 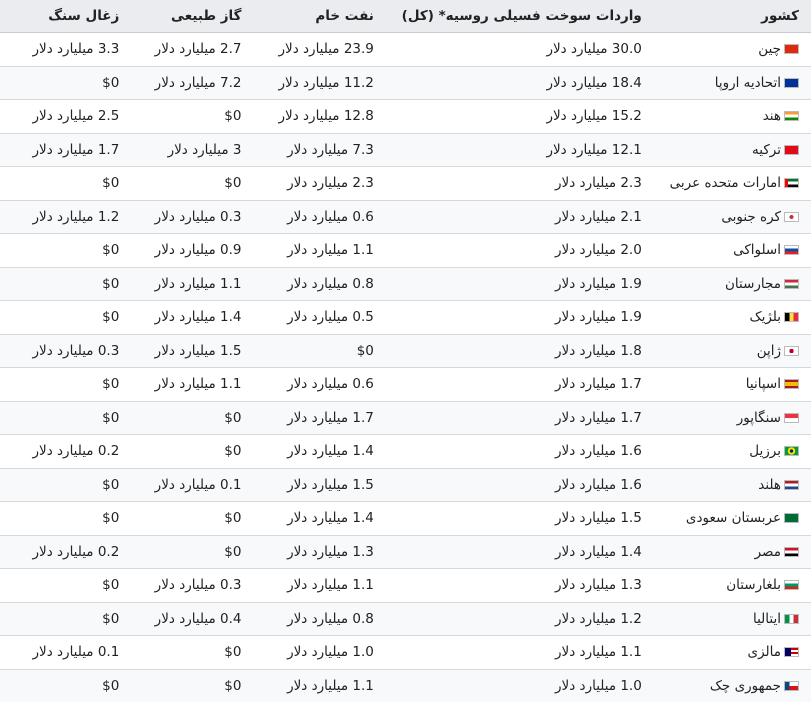 What do you see at coordinates (515, 149) in the screenshot?
I see `total-cell: 12.1 میلیارد دلار` at bounding box center [515, 149].